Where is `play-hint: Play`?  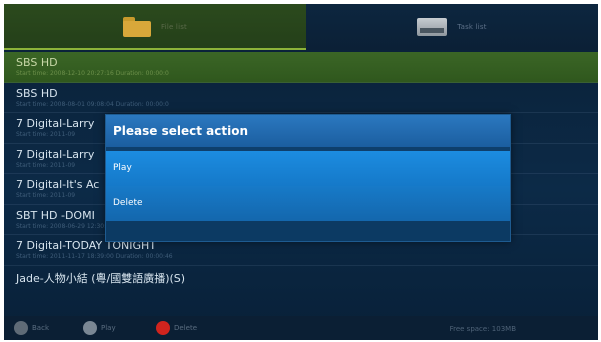 play-hint: Play is located at coordinates (99, 328).